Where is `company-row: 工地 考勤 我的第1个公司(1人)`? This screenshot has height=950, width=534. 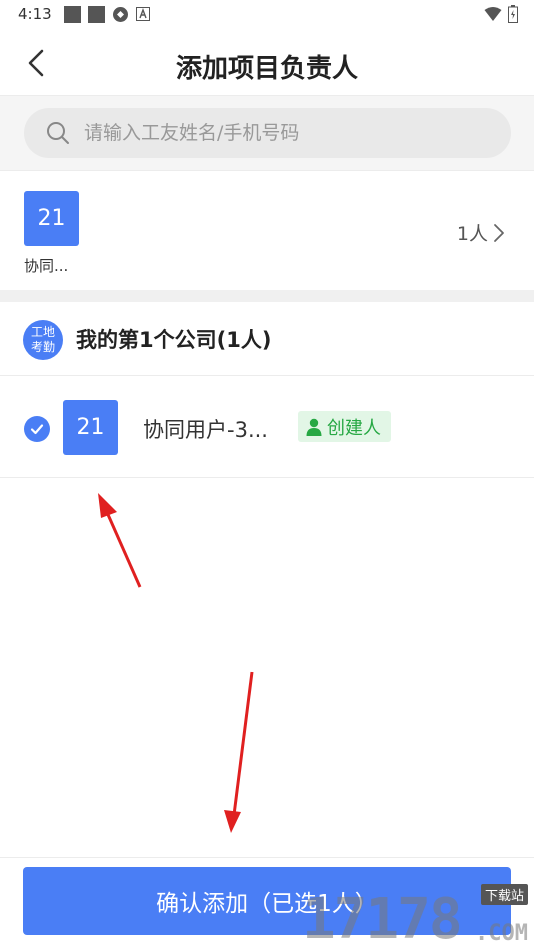 company-row: 工地 考勤 我的第1个公司(1人) is located at coordinates (267, 339).